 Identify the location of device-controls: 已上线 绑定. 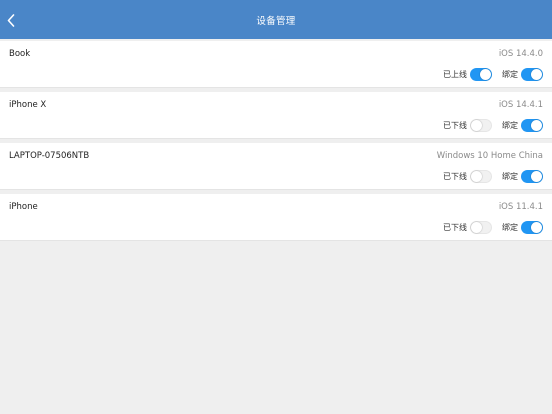
(493, 74).